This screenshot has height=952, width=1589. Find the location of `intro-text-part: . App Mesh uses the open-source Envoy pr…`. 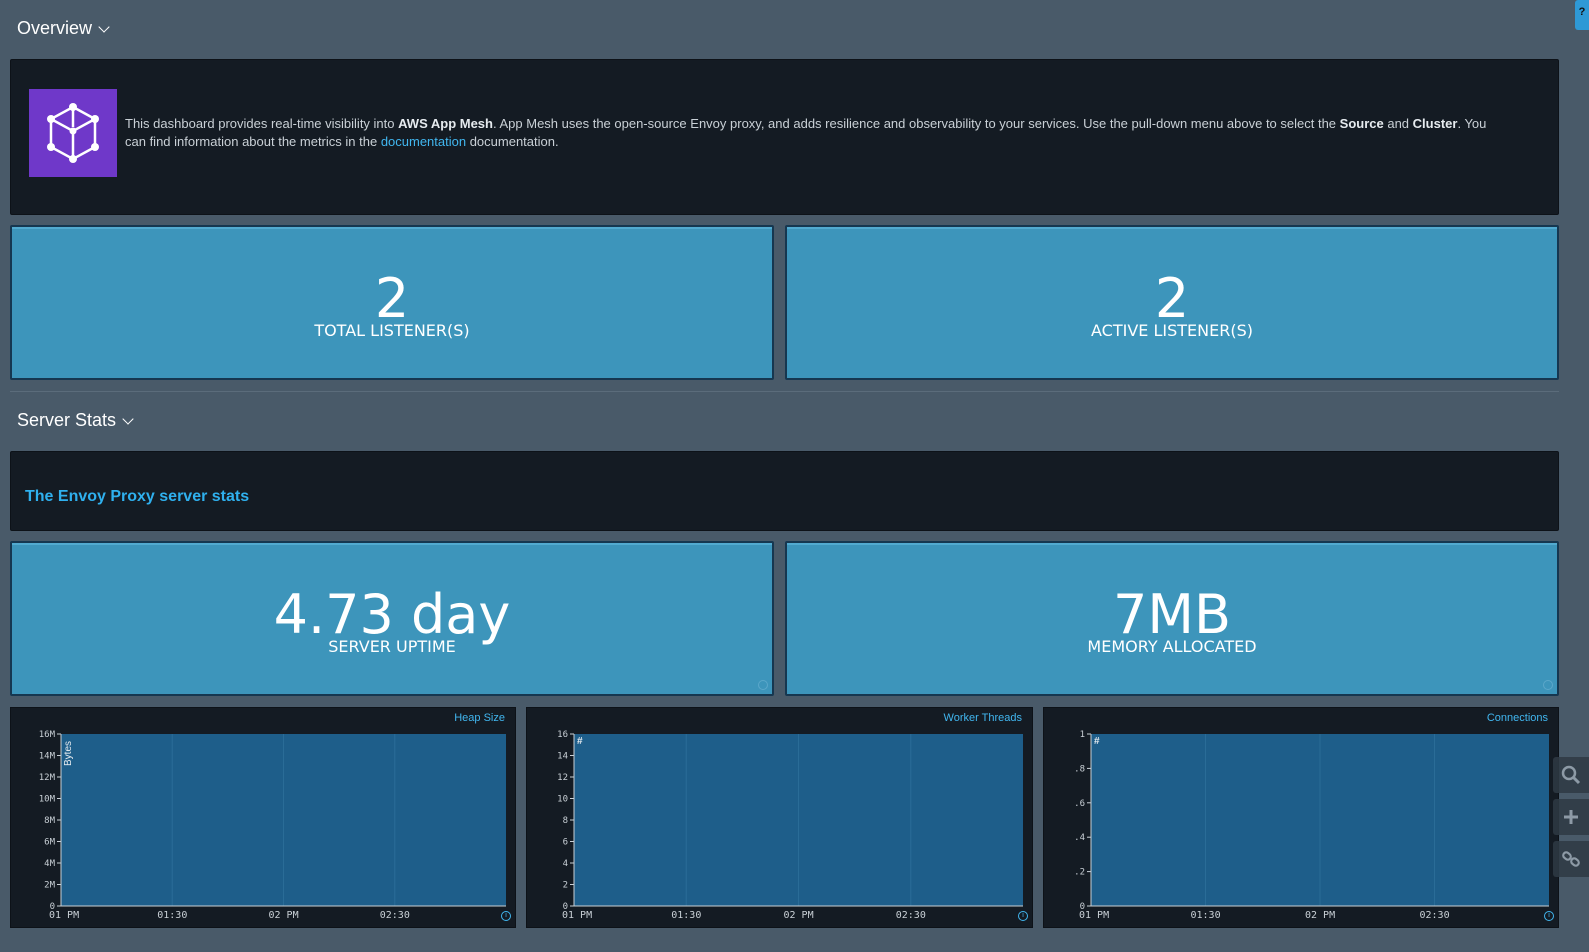

intro-text-part: . App Mesh uses the open-source Envoy pr… is located at coordinates (916, 123).